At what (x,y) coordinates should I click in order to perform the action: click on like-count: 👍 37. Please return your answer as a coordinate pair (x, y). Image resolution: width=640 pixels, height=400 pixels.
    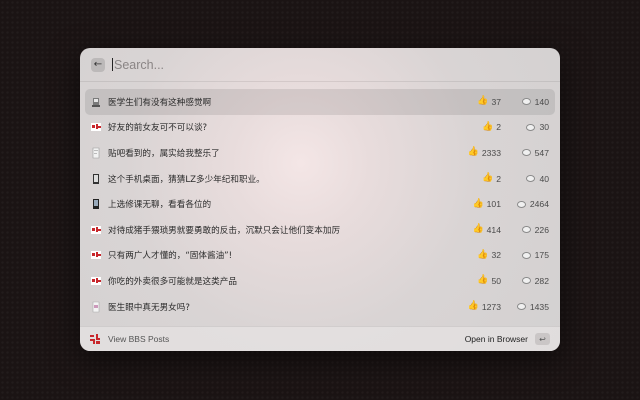
    Looking at the image, I should click on (489, 102).